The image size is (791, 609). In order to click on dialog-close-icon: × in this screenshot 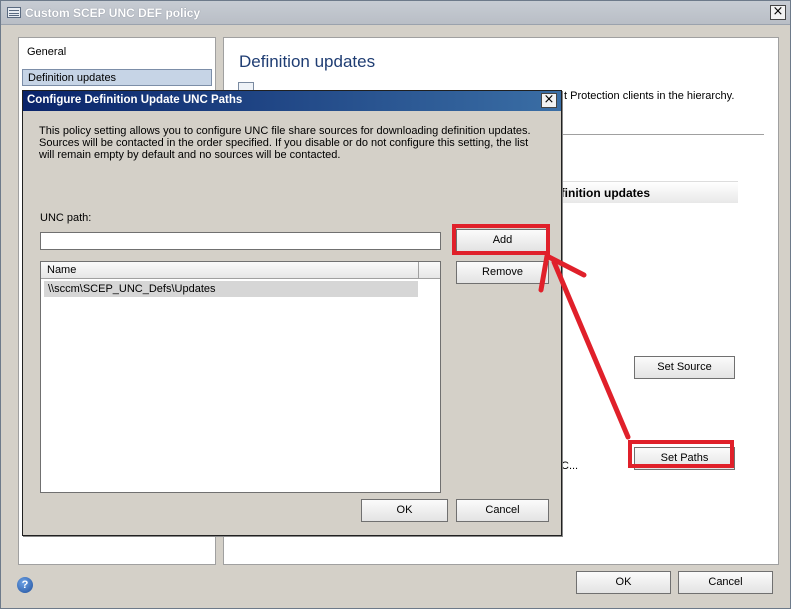, I will do `click(549, 100)`.